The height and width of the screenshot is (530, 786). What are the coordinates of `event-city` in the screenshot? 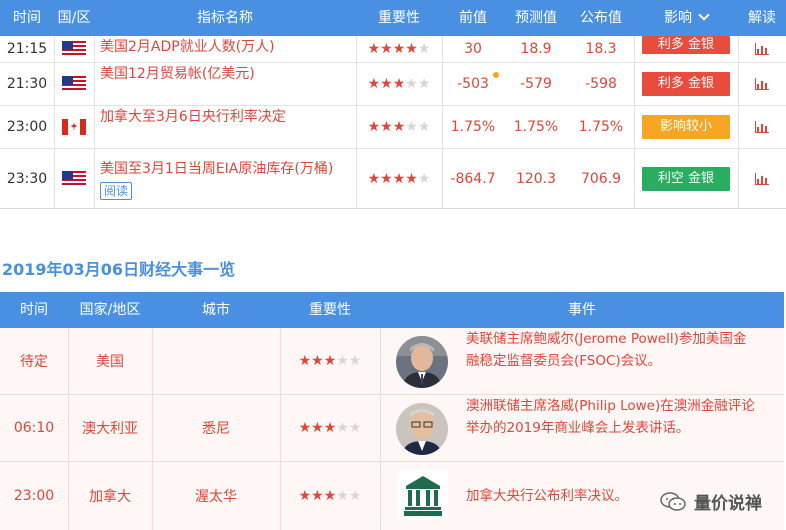 It's located at (216, 361).